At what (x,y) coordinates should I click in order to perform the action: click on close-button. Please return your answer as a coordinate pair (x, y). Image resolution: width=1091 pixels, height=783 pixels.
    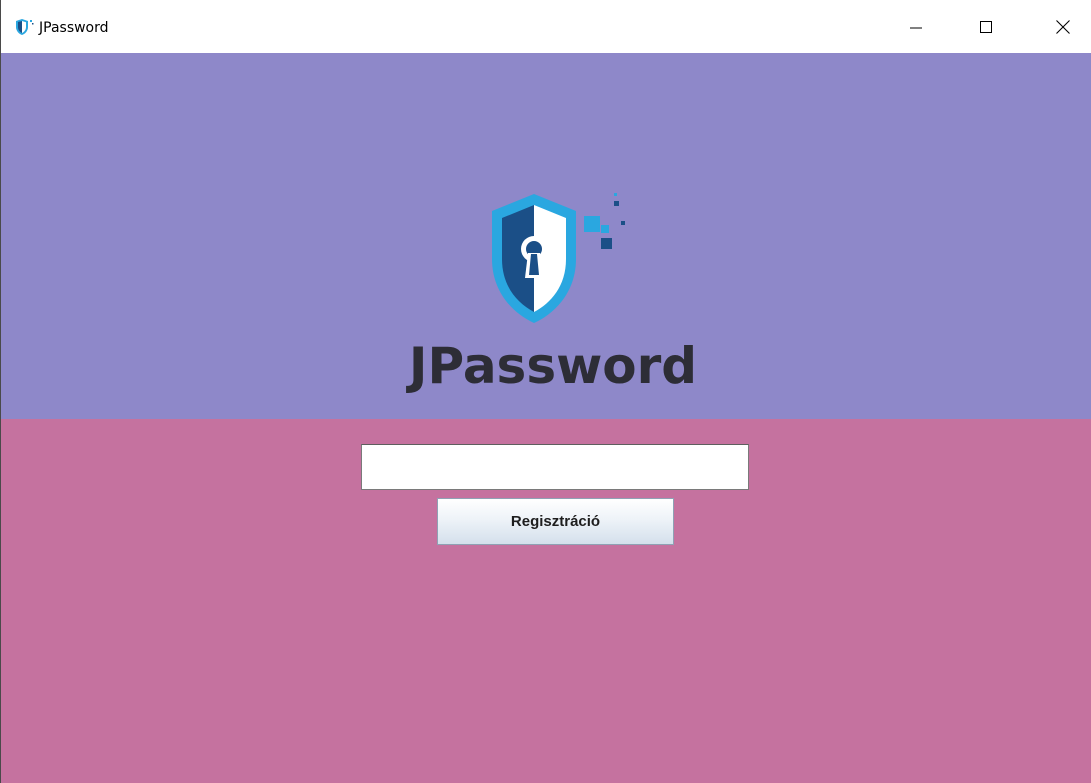
    Looking at the image, I should click on (1063, 26).